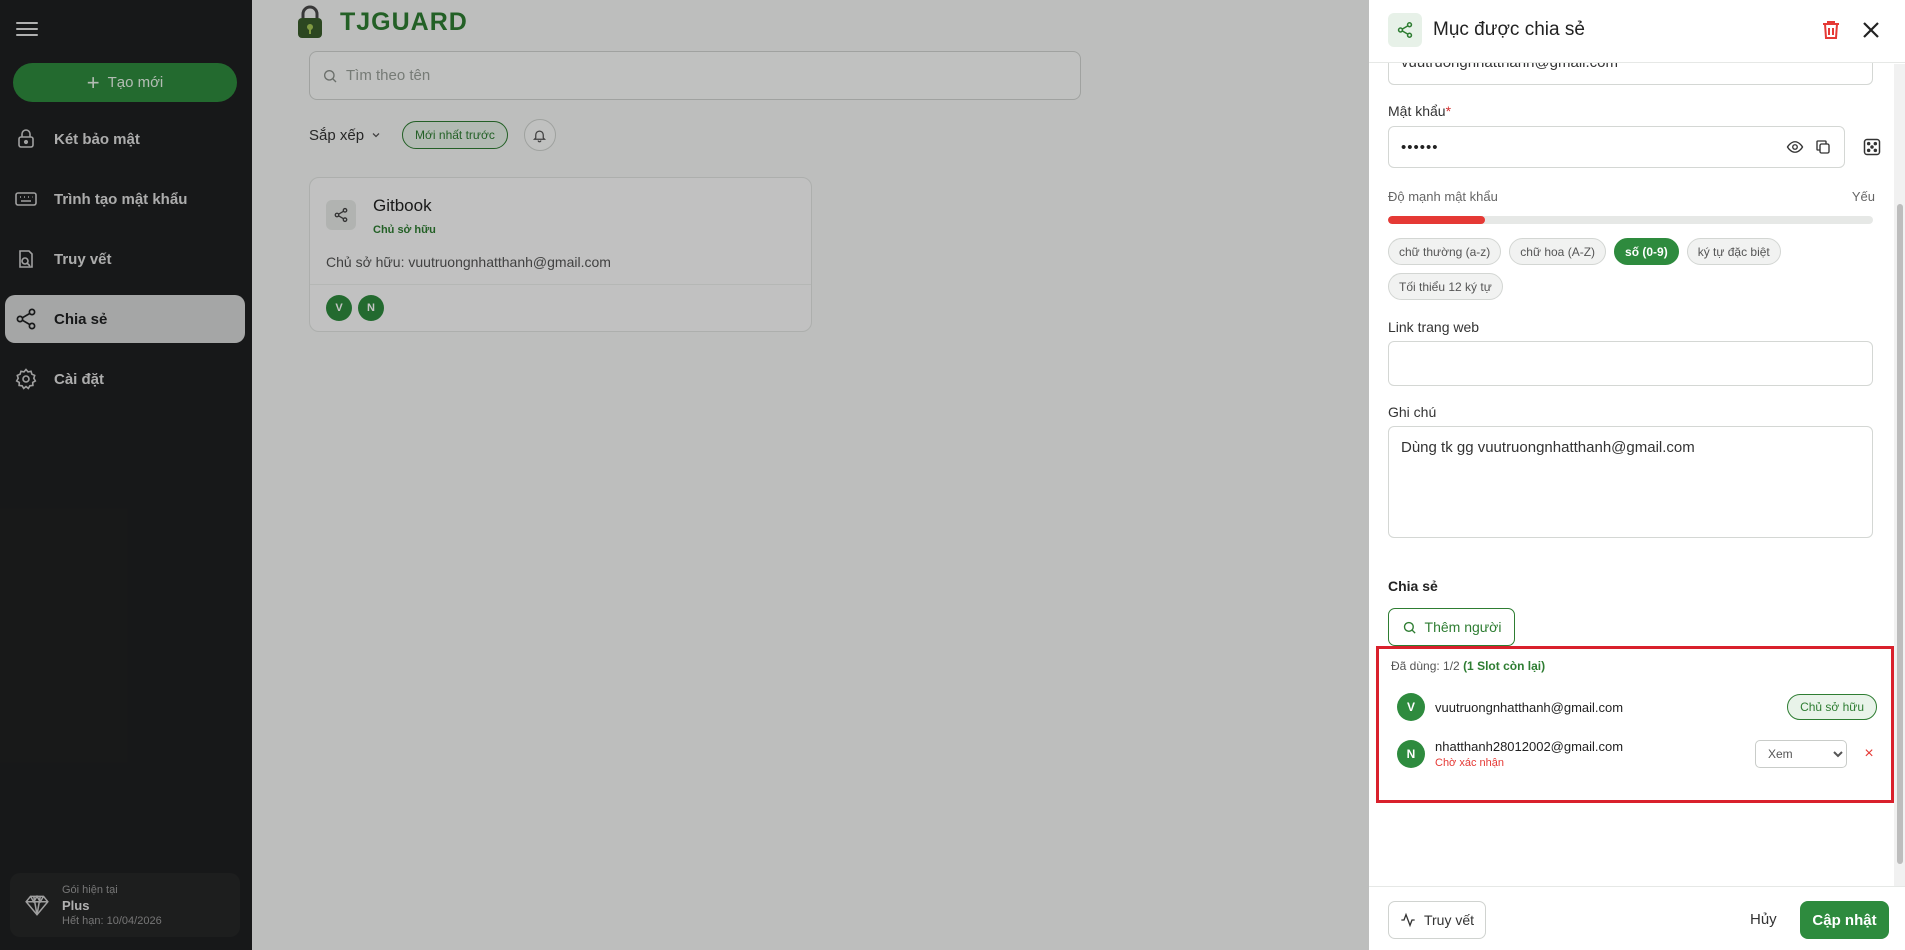 This screenshot has width=1905, height=950. I want to click on password-label-text: Mật khẩu, so click(1417, 111).